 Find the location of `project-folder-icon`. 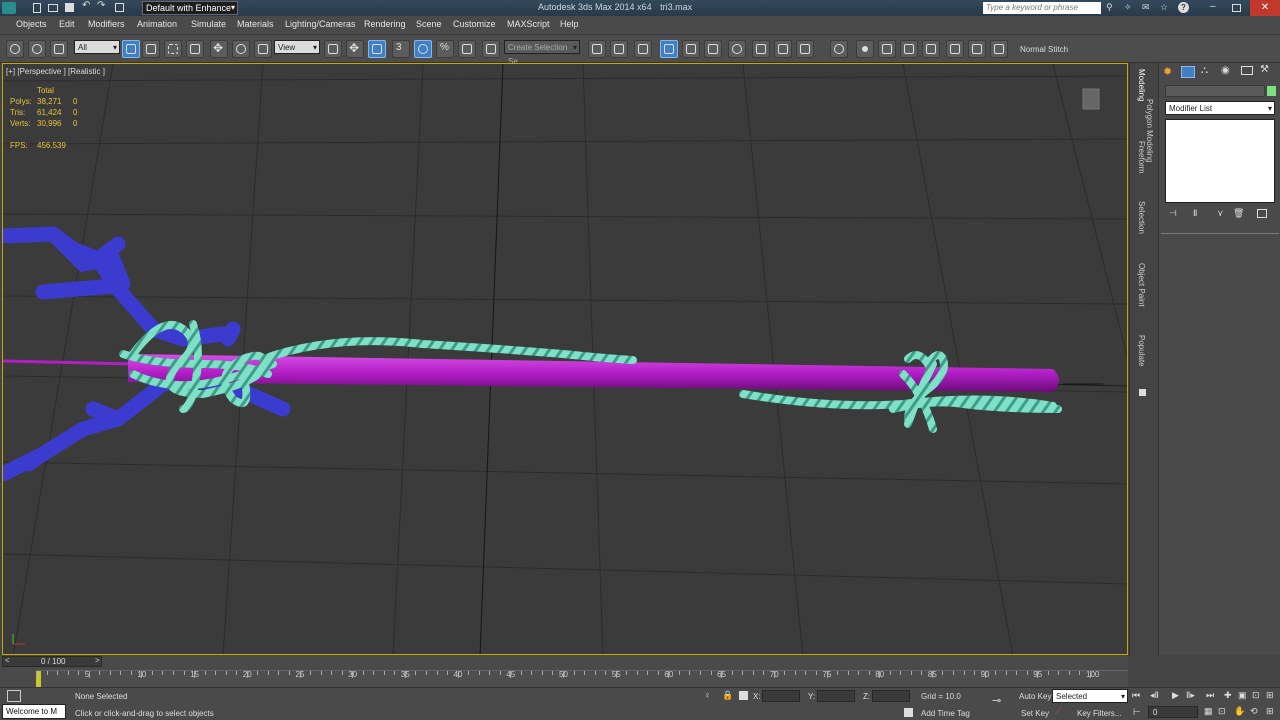

project-folder-icon is located at coordinates (119, 7).